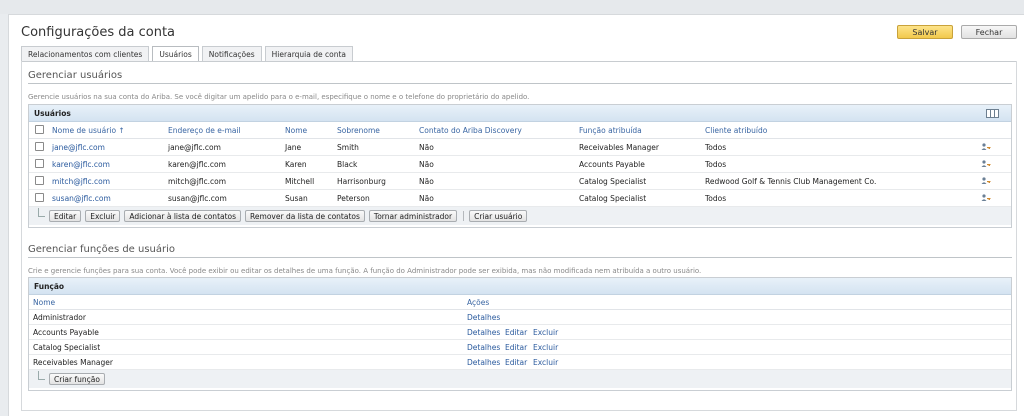  I want to click on add-to-contacts-button: Adicionar à lista de contatos, so click(183, 216).